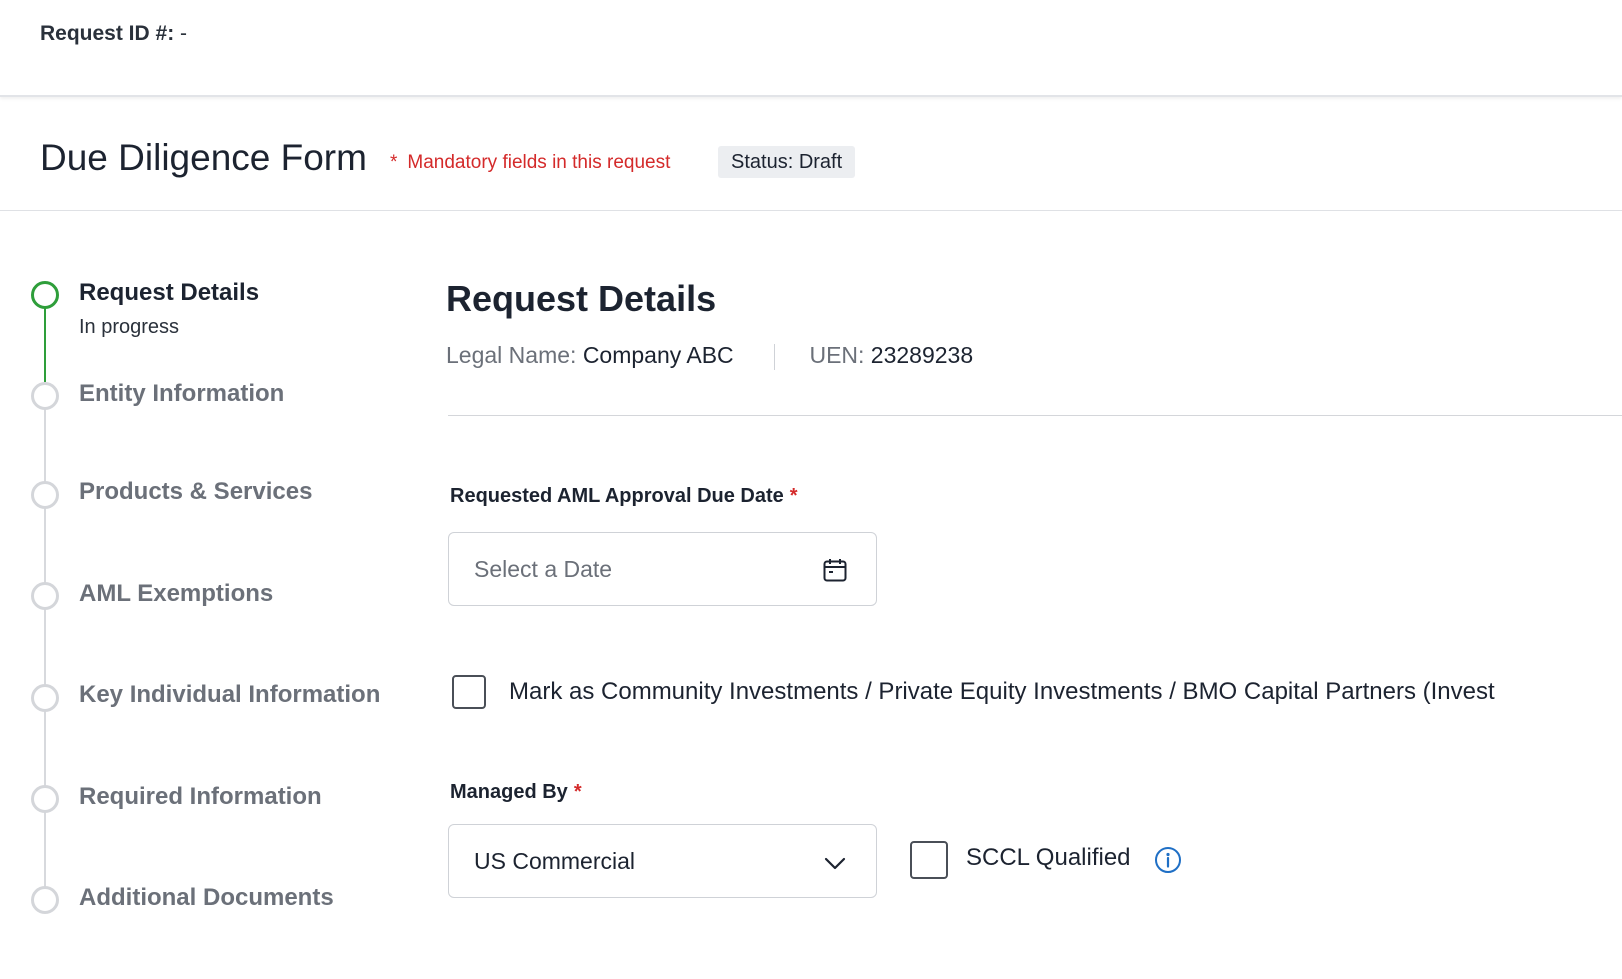 The height and width of the screenshot is (979, 1622). What do you see at coordinates (775, 356) in the screenshot?
I see `summary-divider` at bounding box center [775, 356].